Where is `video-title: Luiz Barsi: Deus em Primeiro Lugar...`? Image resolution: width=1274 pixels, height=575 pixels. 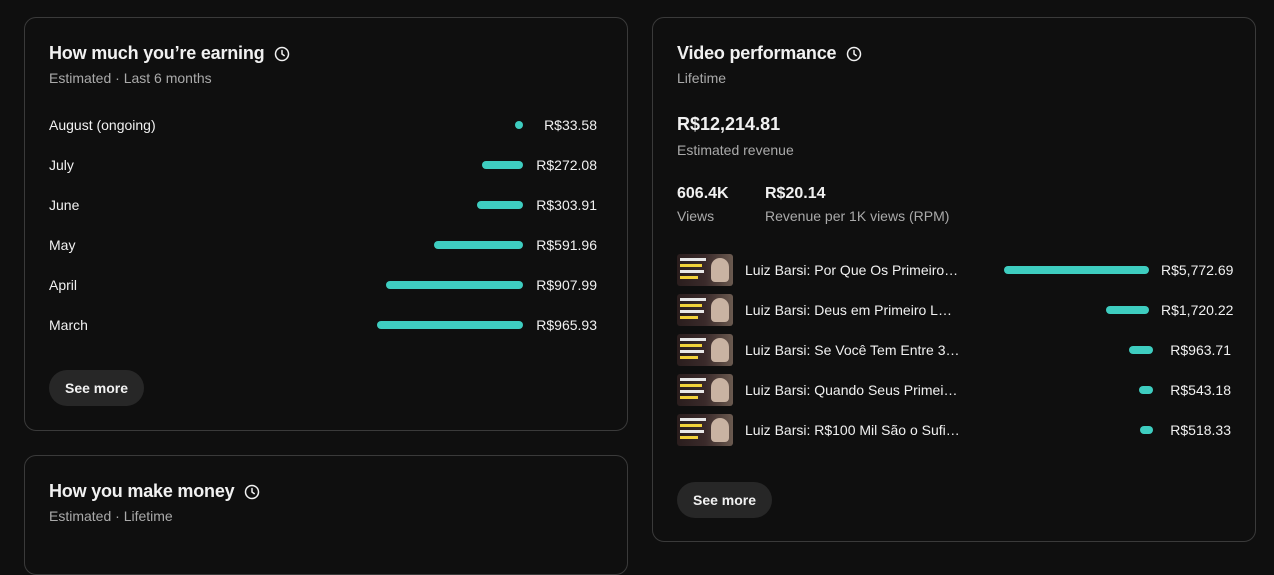
video-title: Luiz Barsi: Deus em Primeiro Lugar... is located at coordinates (851, 310).